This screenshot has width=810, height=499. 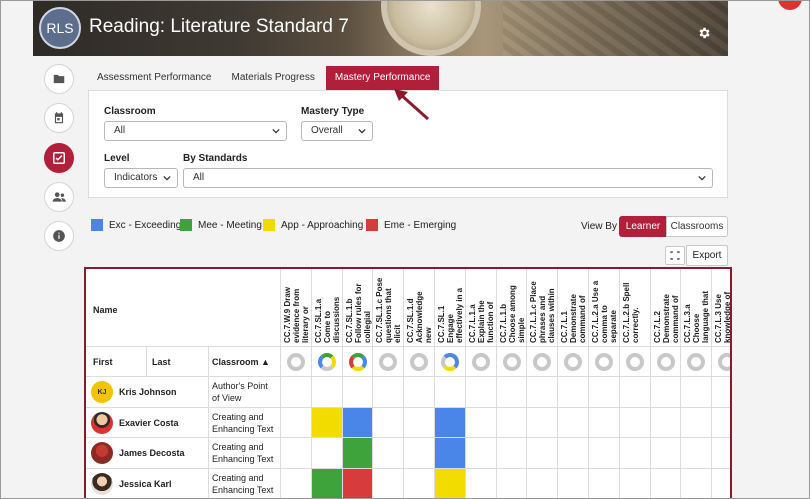 I want to click on sidebar-mastery-button, so click(x=59, y=158).